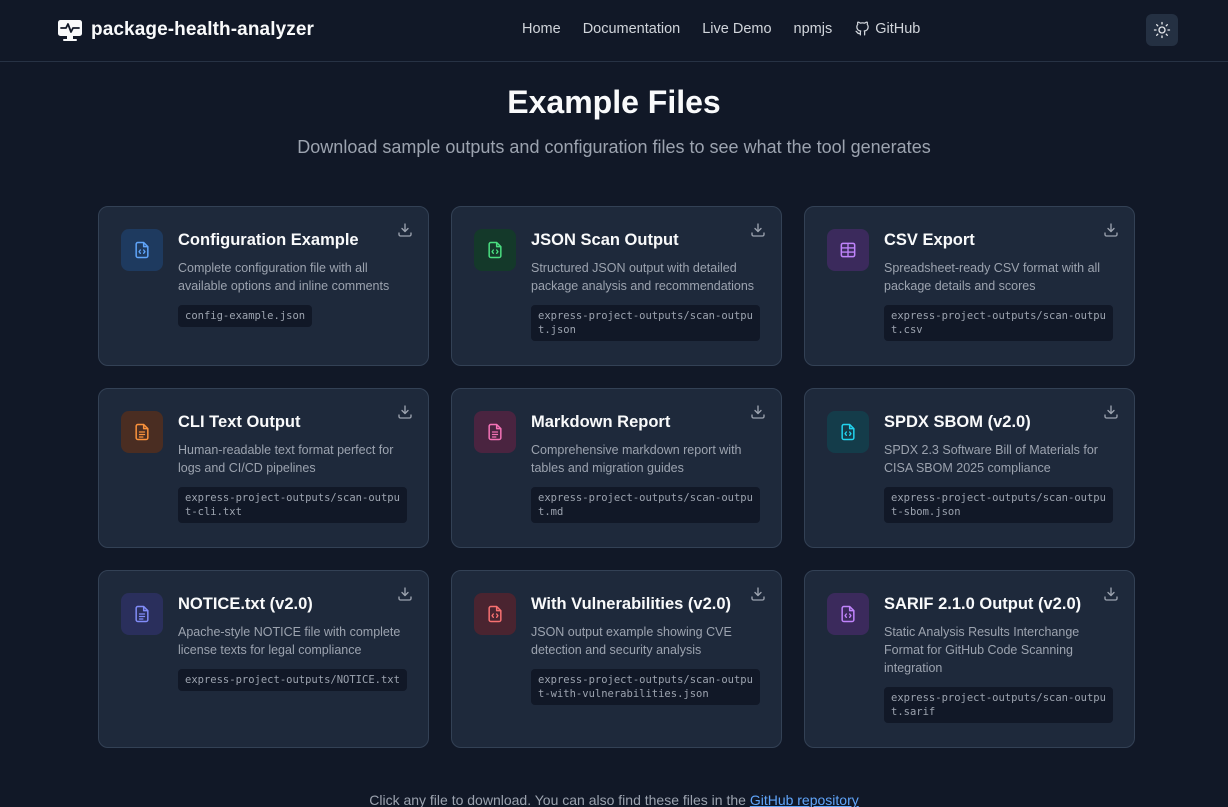  Describe the element at coordinates (601, 422) in the screenshot. I see `card-title: Markdown Report` at that location.